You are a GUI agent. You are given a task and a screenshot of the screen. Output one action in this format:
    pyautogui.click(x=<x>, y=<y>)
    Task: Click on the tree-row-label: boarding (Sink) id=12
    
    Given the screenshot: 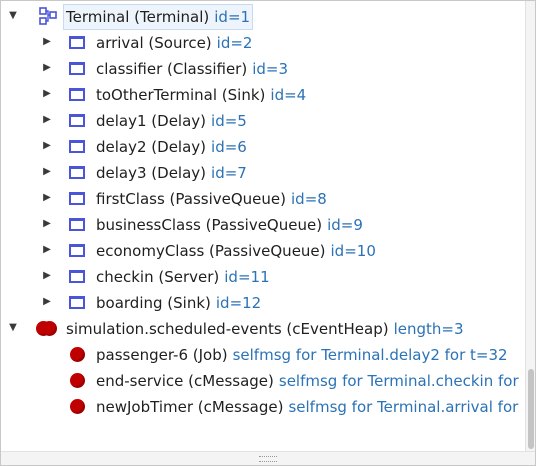 What is the action you would take?
    pyautogui.click(x=178, y=303)
    